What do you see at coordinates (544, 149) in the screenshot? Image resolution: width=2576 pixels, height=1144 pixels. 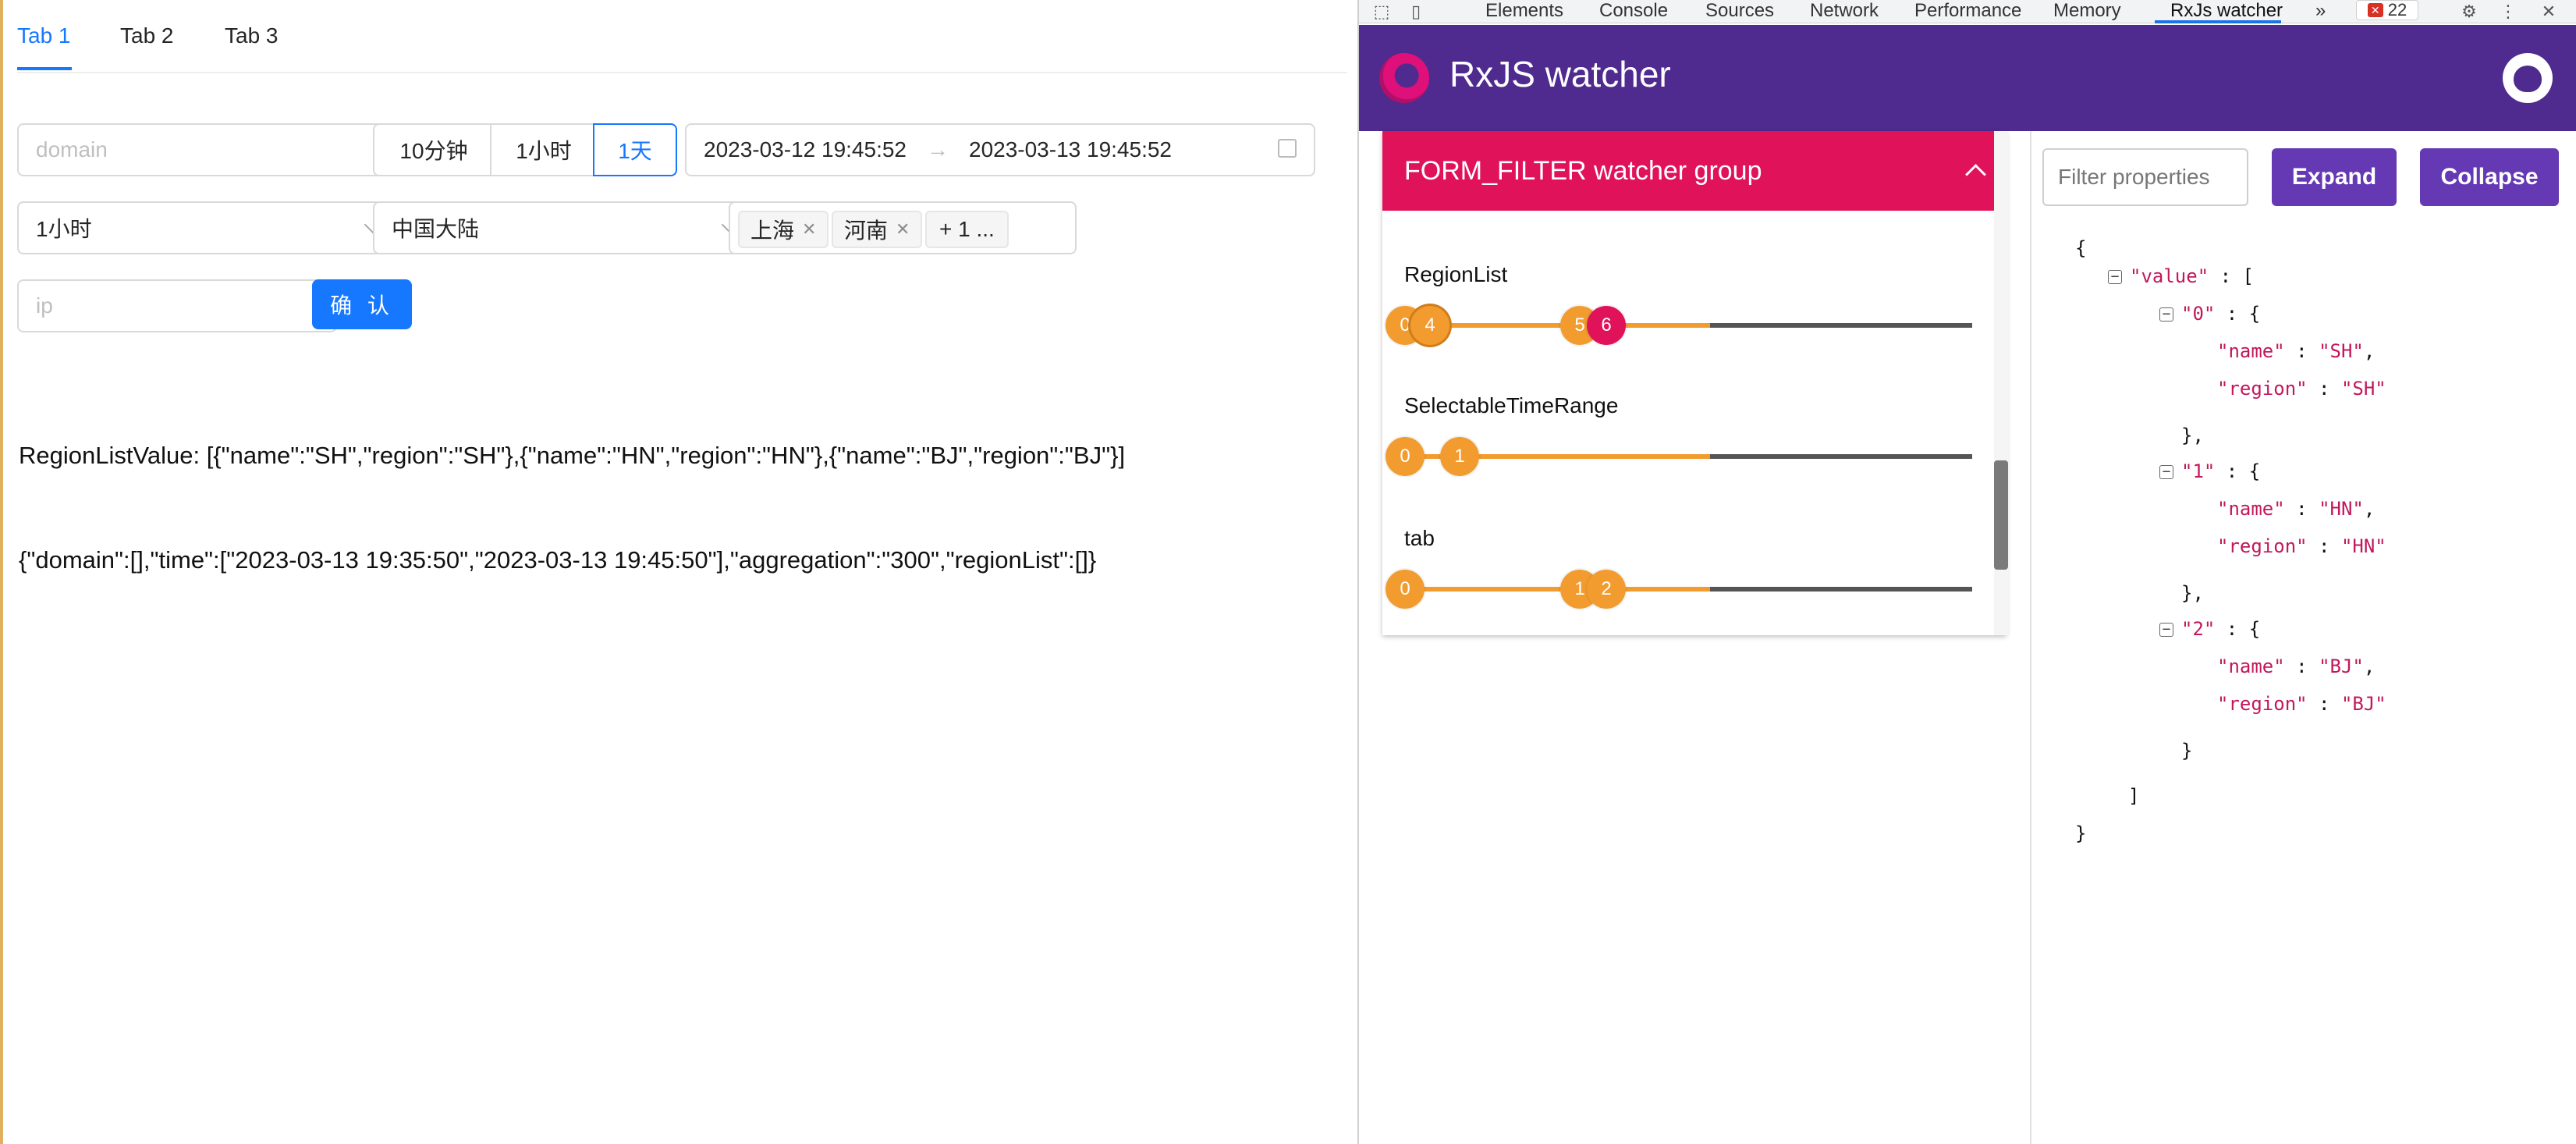 I see `segment-1hour: 1小时` at bounding box center [544, 149].